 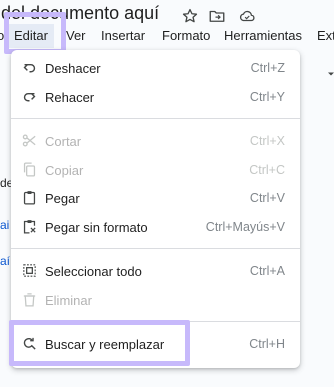 I want to click on menu-item-cut: Cortar Ctrl+X, so click(x=155, y=141).